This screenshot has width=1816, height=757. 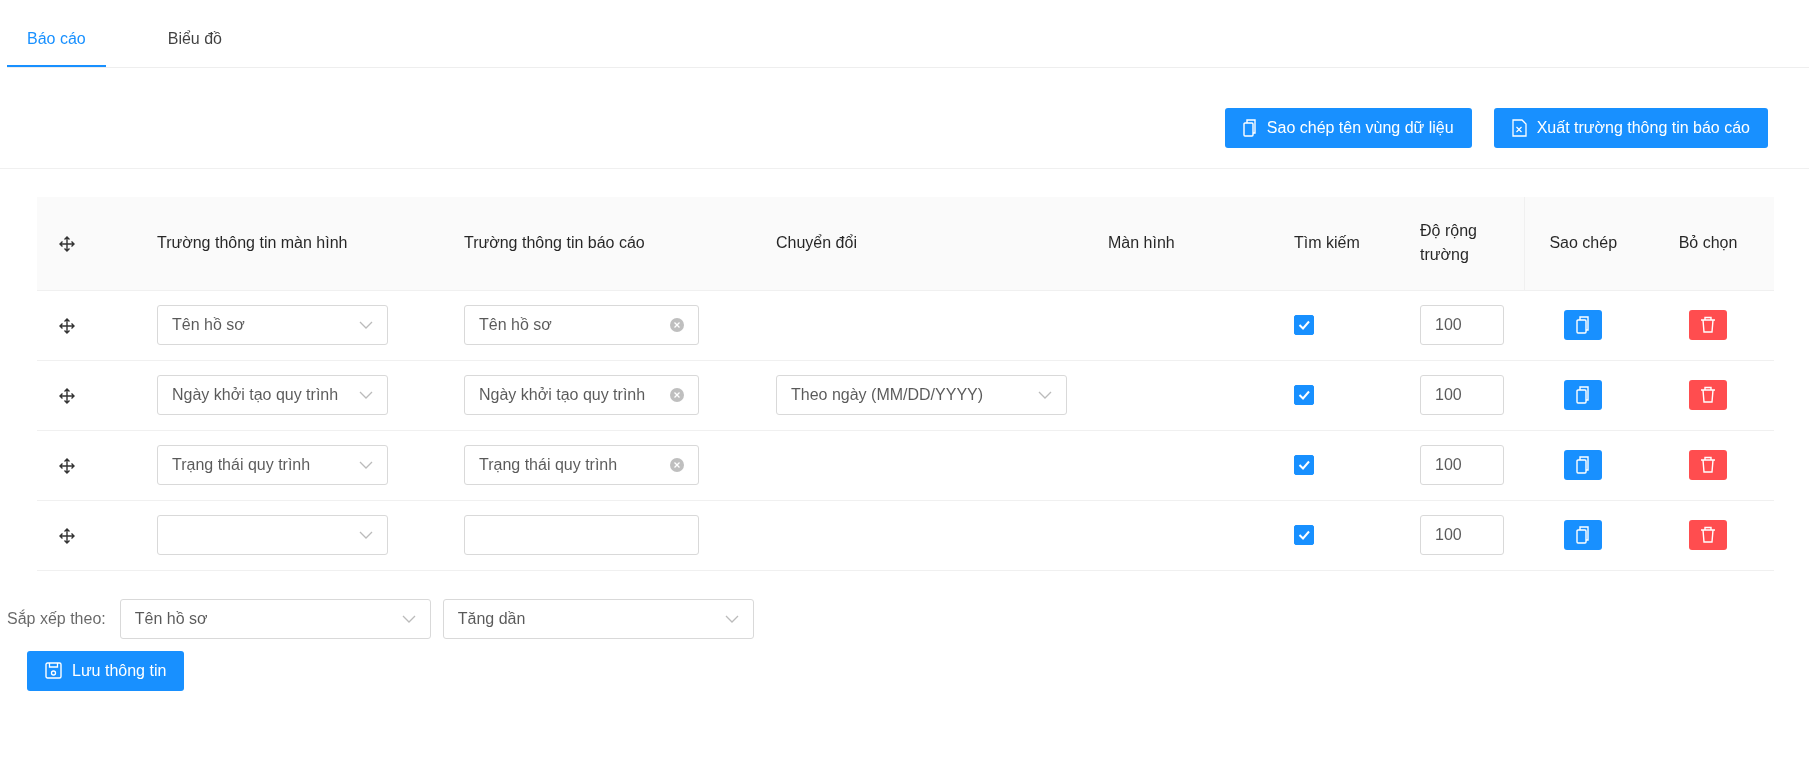 I want to click on drag-icon, so click(x=67, y=244).